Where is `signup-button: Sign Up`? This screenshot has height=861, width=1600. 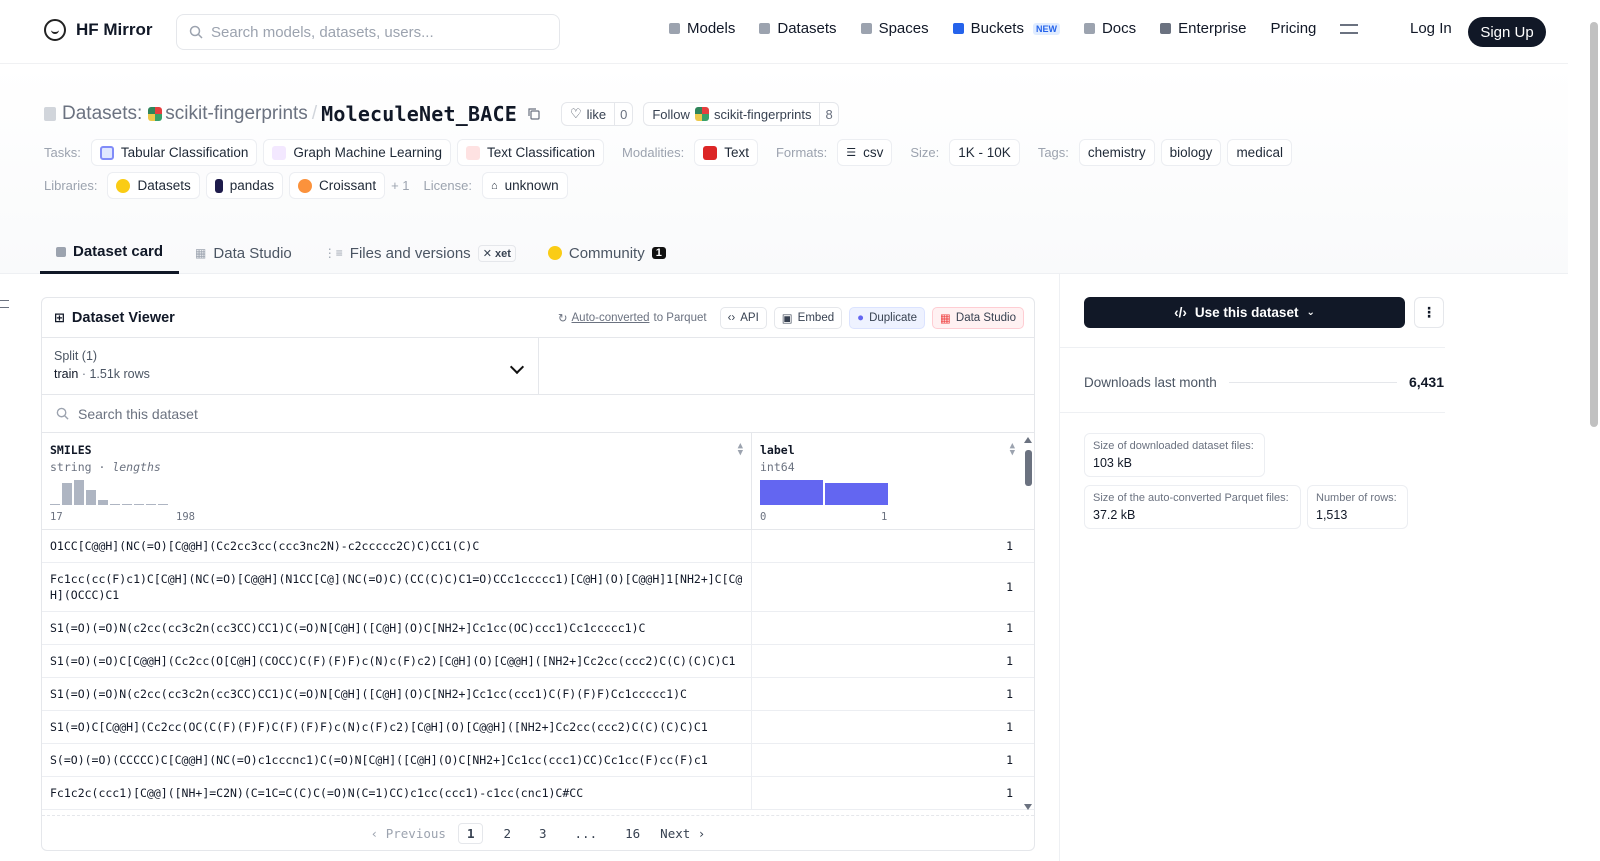 signup-button: Sign Up is located at coordinates (1507, 32).